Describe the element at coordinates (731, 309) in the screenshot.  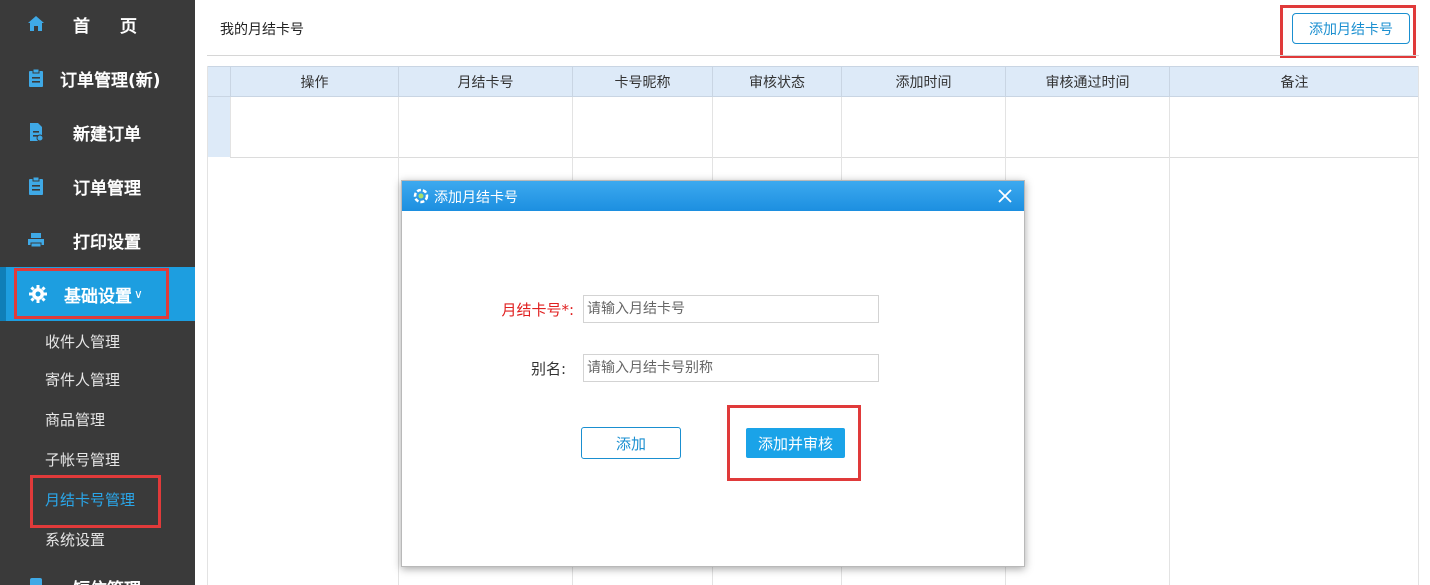
I see `card-number-input` at that location.